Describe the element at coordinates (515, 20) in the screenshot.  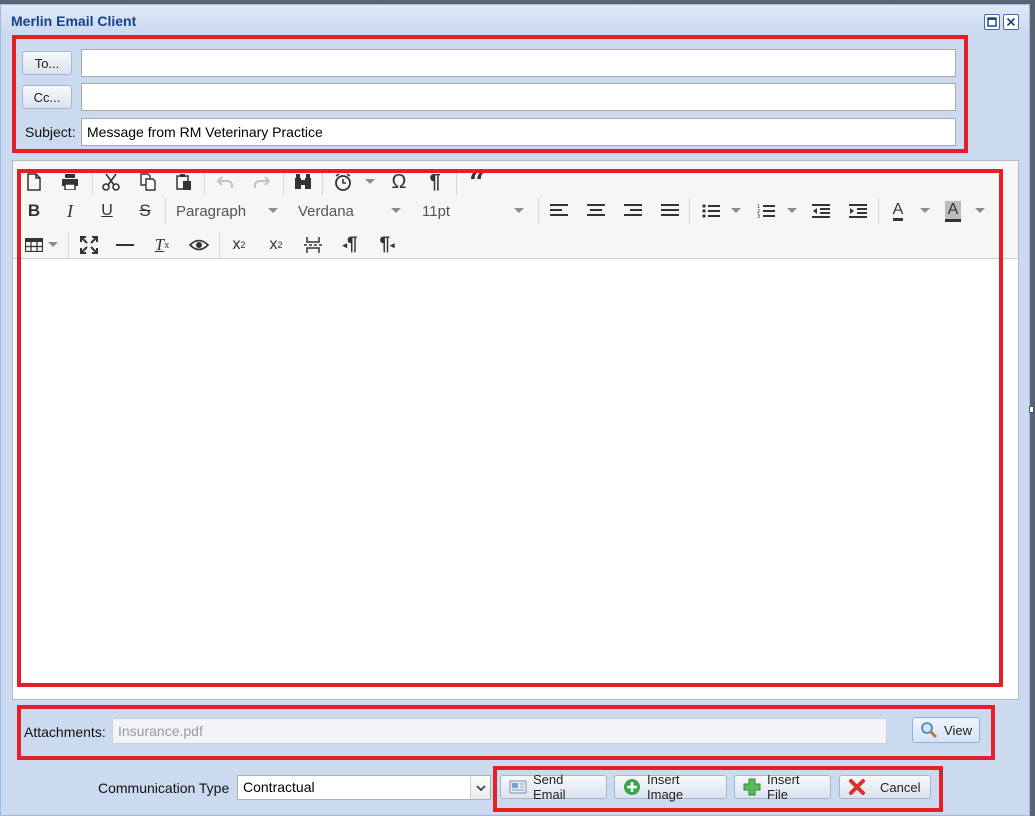
I see `title-bar: Merlin Email Client` at that location.